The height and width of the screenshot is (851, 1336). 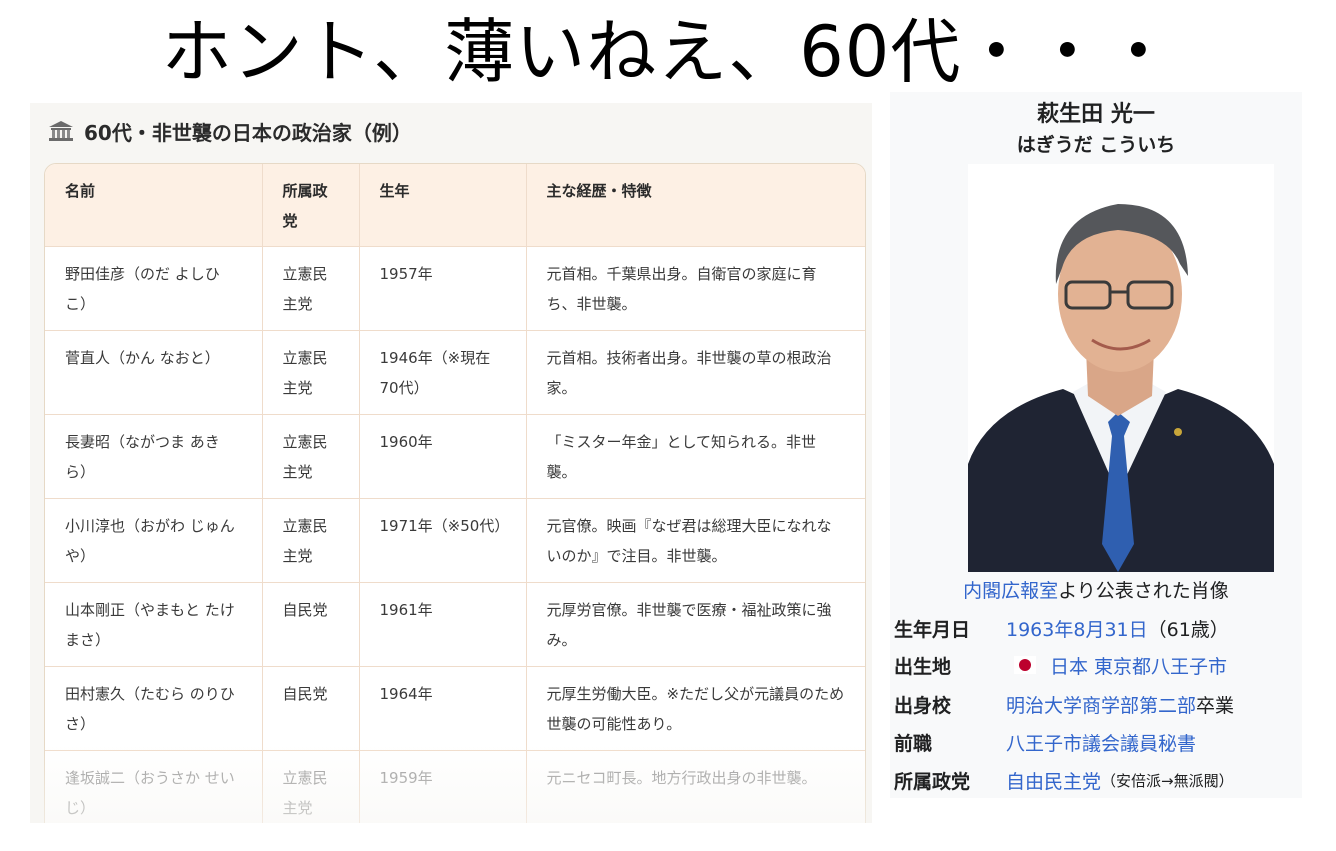 I want to click on cell-notes: 元官僚。映画『なぜ君は総理大臣になれないのか』で注目。非世襲。, so click(x=695, y=540).